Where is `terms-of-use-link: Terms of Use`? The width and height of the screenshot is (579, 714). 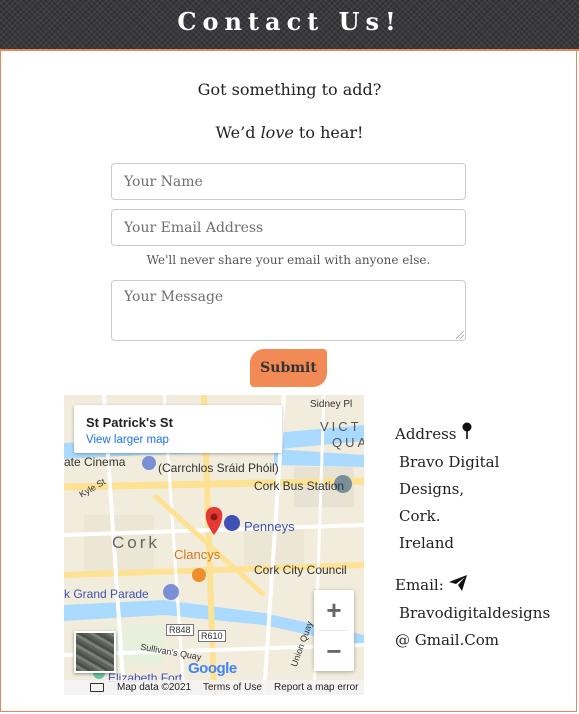
terms-of-use-link: Terms of Use is located at coordinates (232, 687).